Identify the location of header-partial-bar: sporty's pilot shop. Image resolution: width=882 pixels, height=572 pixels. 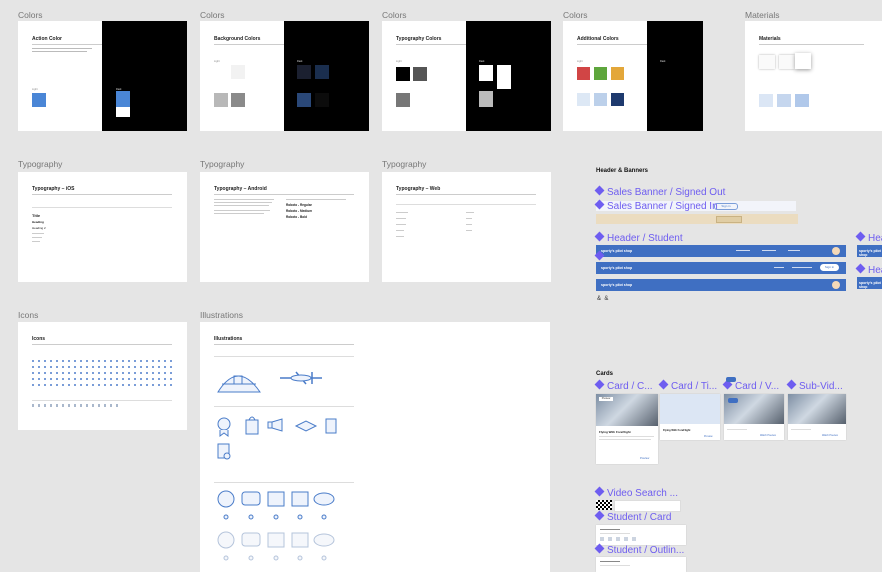
(869, 251).